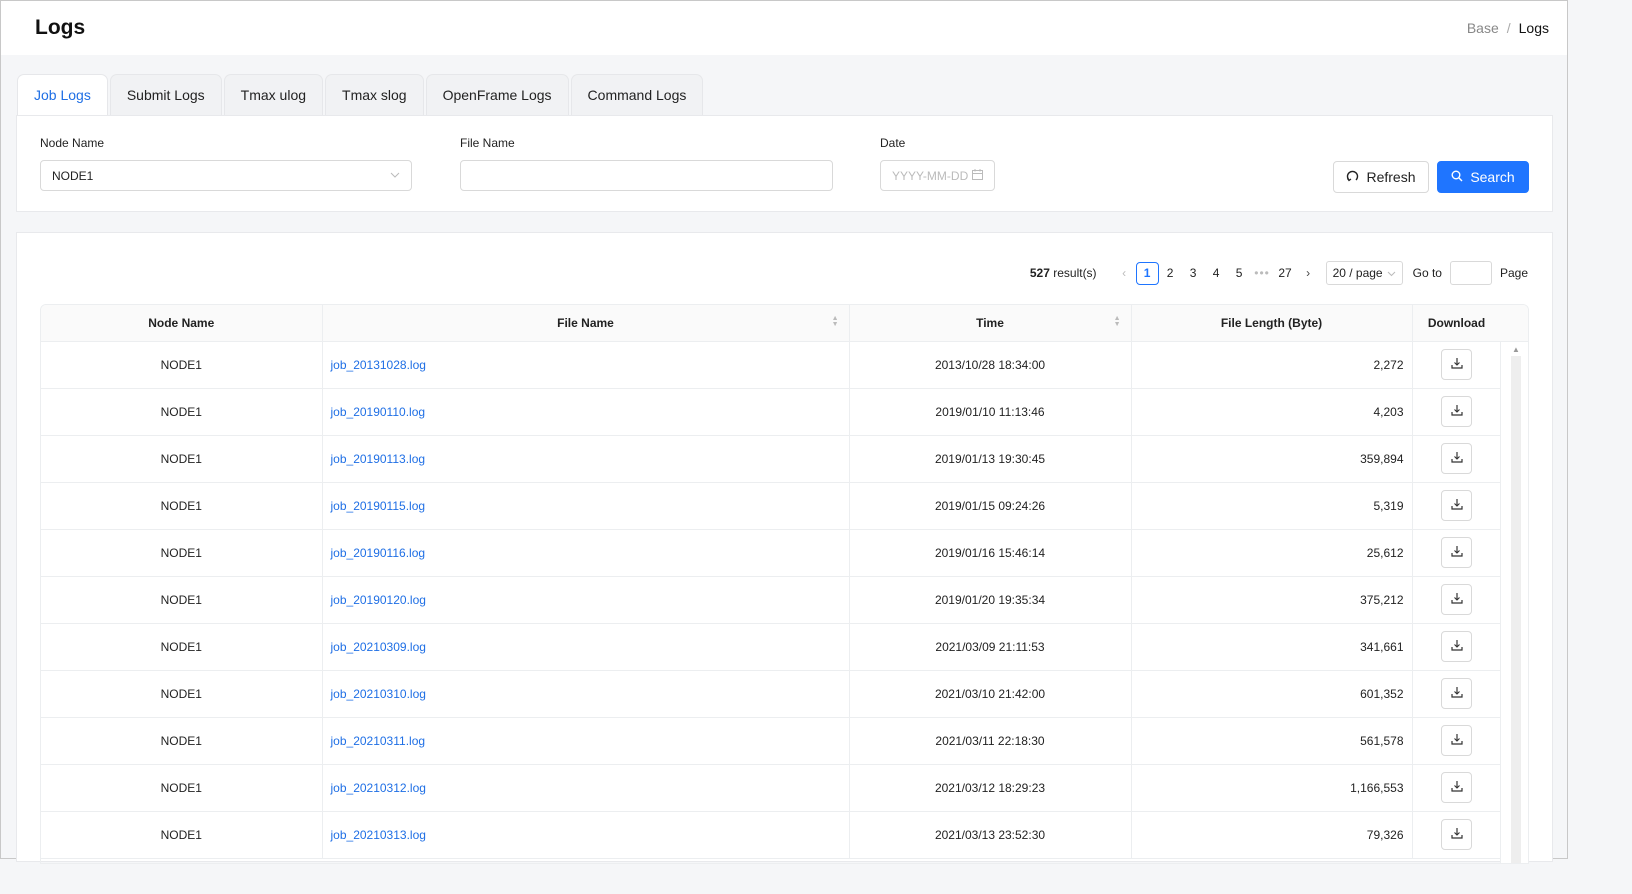 This screenshot has height=894, width=1632. What do you see at coordinates (378, 412) in the screenshot?
I see `file-link: job_20190110.log` at bounding box center [378, 412].